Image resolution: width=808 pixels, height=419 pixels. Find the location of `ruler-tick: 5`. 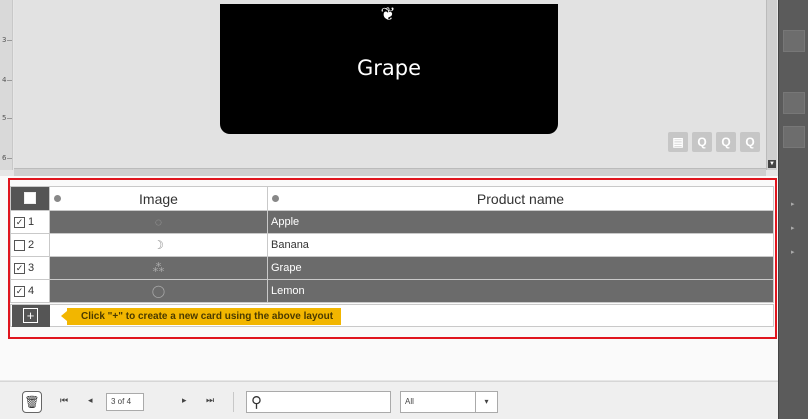

ruler-tick: 5 is located at coordinates (4, 118).